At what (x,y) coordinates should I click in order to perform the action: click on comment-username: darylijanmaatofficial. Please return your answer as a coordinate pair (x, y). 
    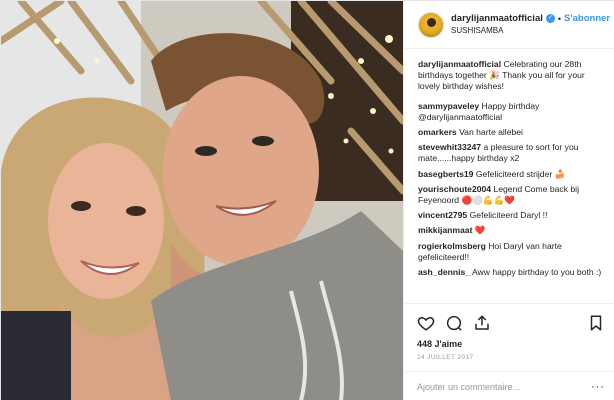
    Looking at the image, I should click on (459, 64).